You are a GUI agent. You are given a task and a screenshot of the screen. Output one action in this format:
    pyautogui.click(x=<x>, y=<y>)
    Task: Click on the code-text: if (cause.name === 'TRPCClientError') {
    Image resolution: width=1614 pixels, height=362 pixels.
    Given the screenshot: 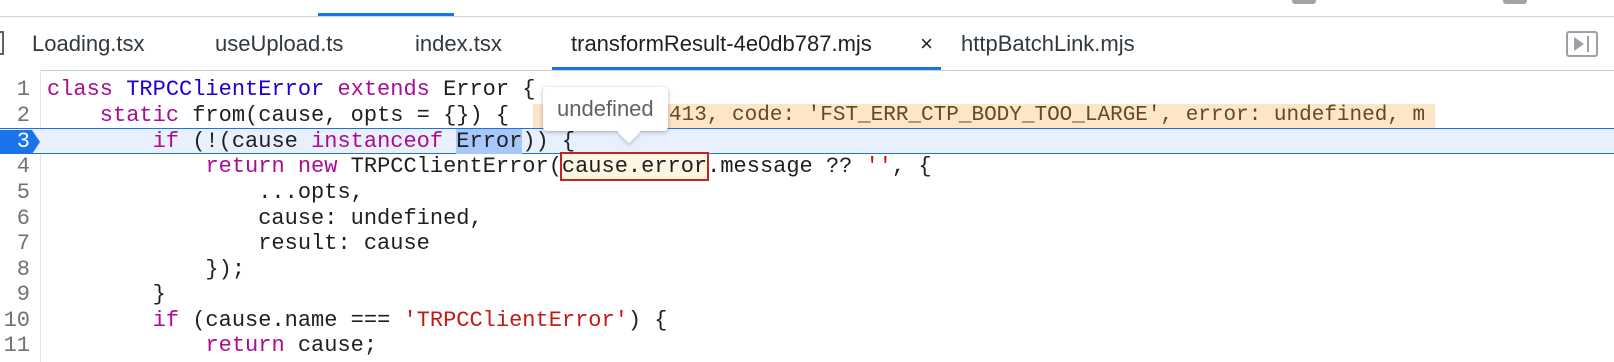 What is the action you would take?
    pyautogui.click(x=410, y=320)
    